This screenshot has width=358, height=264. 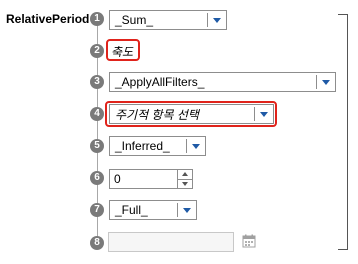 I want to click on period-scope-select: _Full_, so click(x=153, y=210).